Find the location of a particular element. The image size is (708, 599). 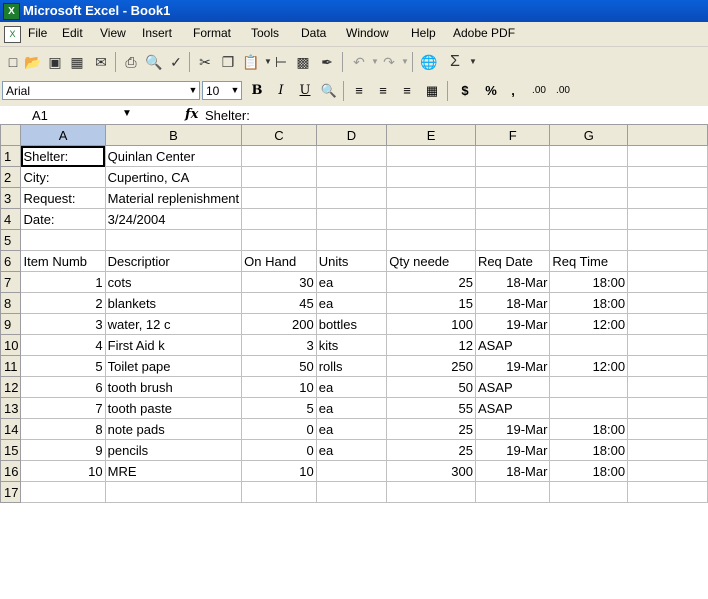

cell-e12: 50 is located at coordinates (431, 387).